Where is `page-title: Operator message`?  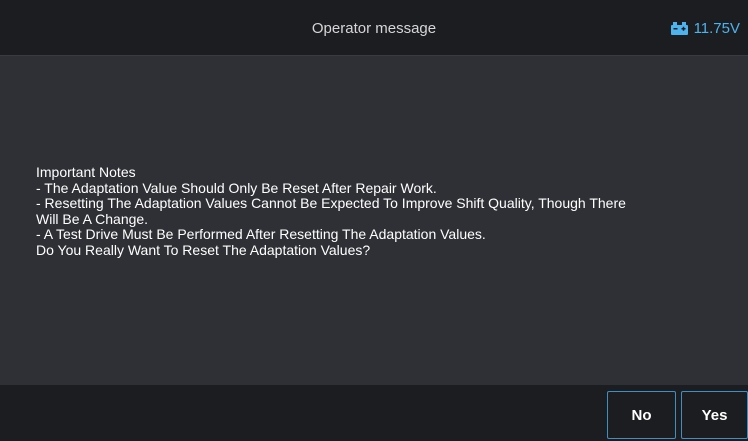 page-title: Operator message is located at coordinates (374, 28).